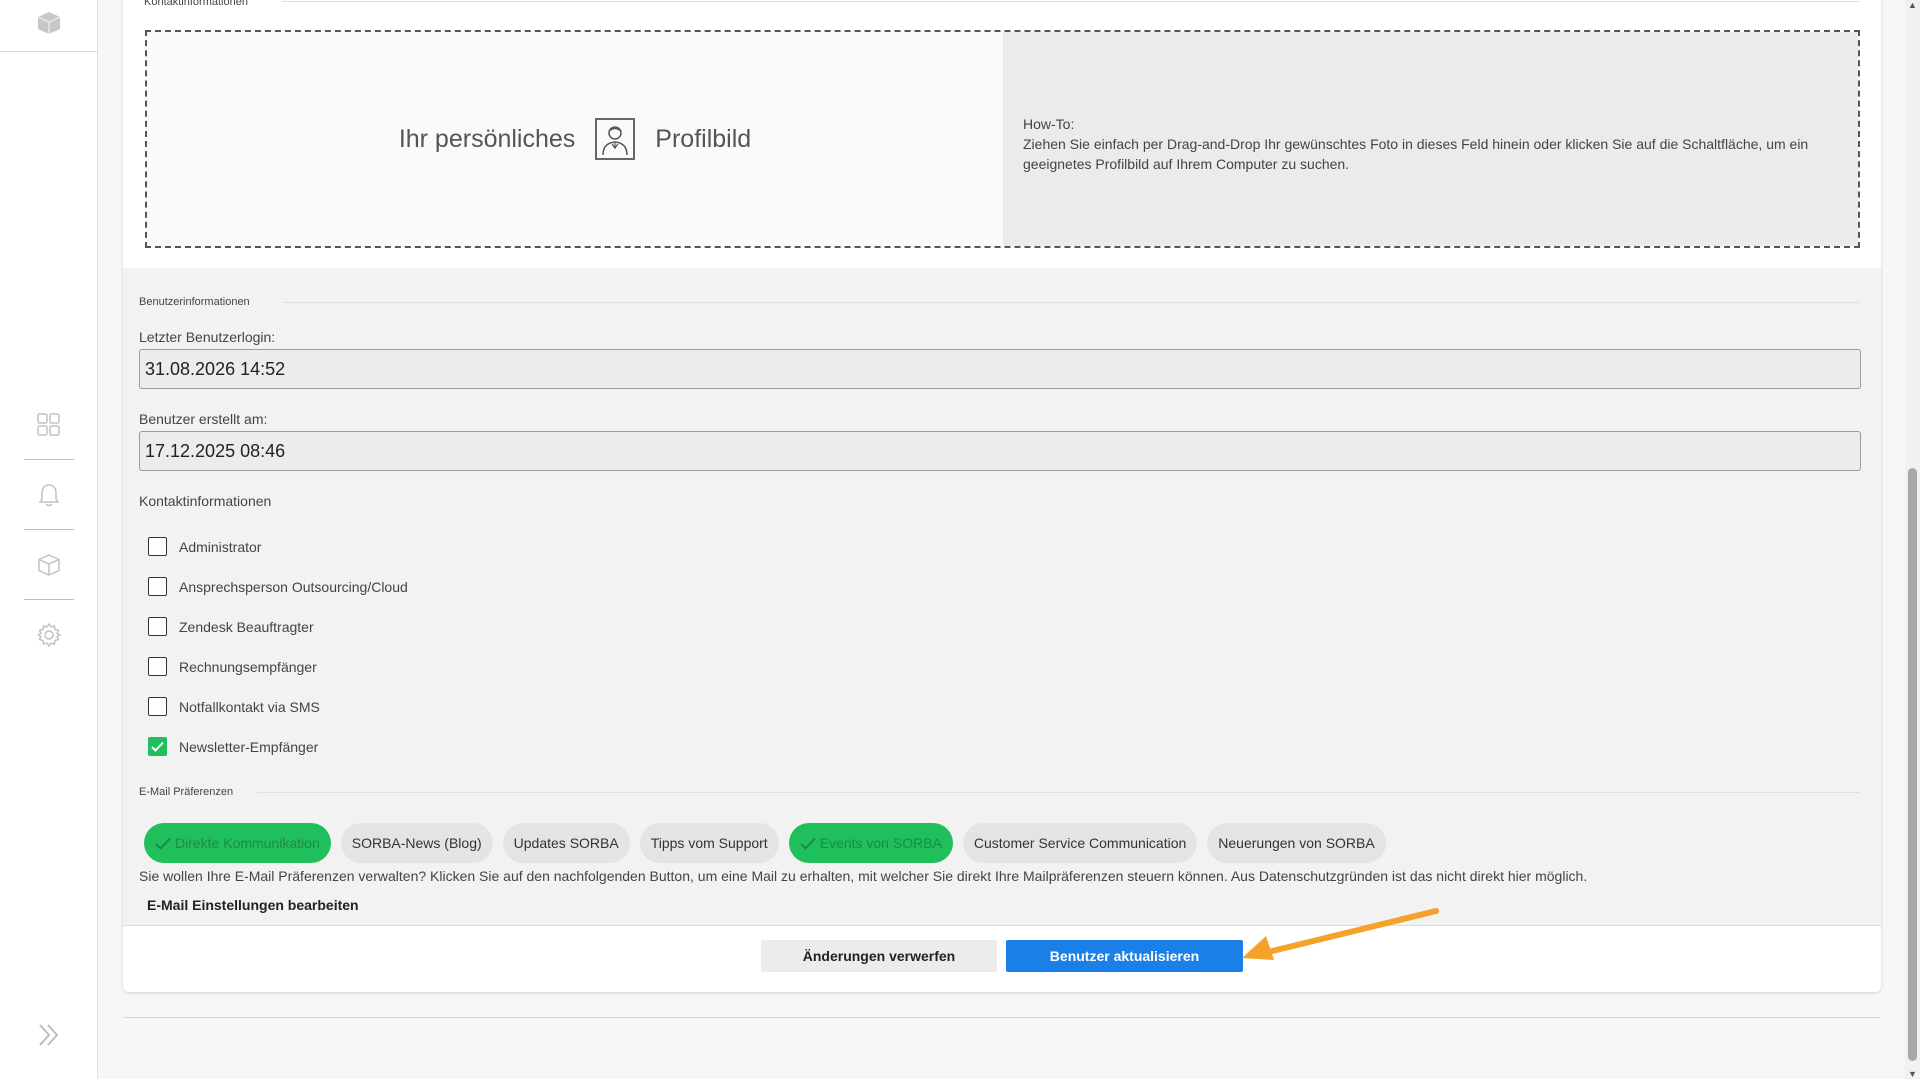 The width and height of the screenshot is (1920, 1079). What do you see at coordinates (1049, 124) in the screenshot?
I see `howto-title: How-To:` at bounding box center [1049, 124].